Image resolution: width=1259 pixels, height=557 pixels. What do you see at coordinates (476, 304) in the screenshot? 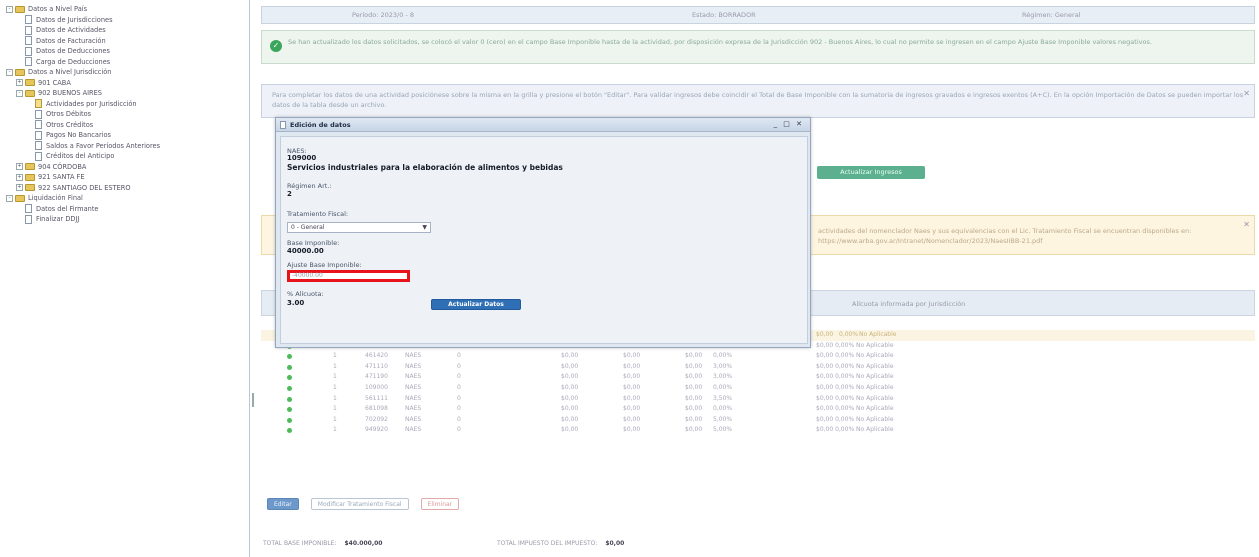
I see `update-data-button: Actualizar Datos` at bounding box center [476, 304].